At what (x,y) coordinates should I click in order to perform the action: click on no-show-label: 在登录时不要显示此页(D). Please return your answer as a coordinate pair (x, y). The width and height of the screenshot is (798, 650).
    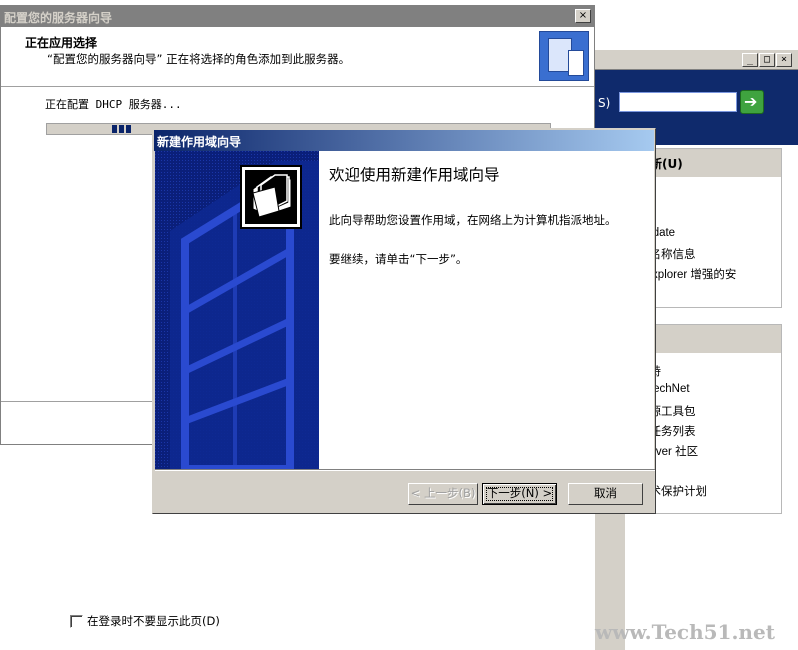
    Looking at the image, I should click on (153, 621).